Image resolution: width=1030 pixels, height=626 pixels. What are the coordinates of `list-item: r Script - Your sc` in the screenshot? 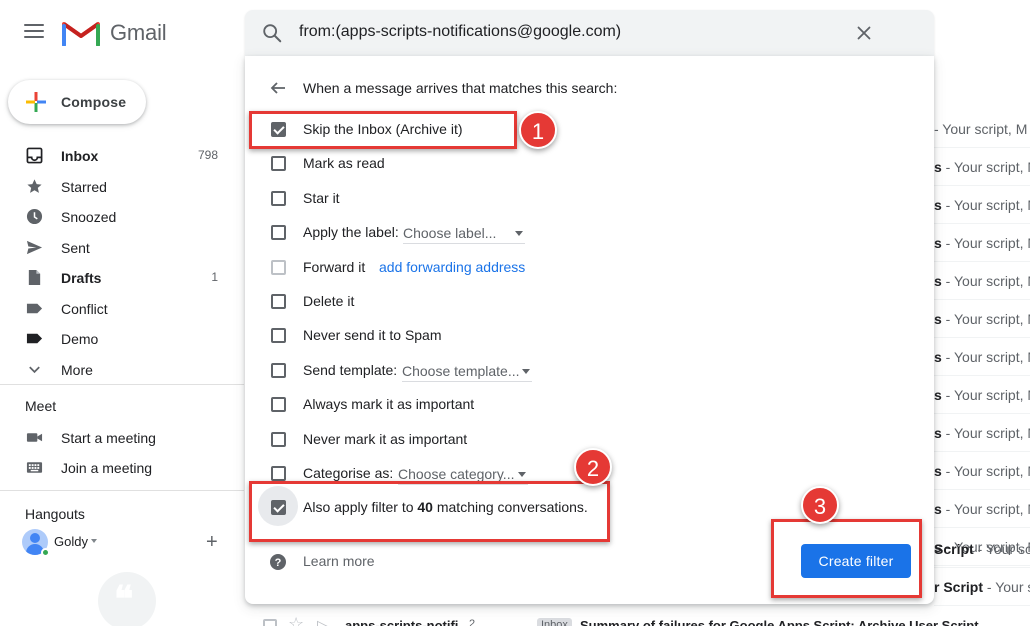 It's located at (982, 587).